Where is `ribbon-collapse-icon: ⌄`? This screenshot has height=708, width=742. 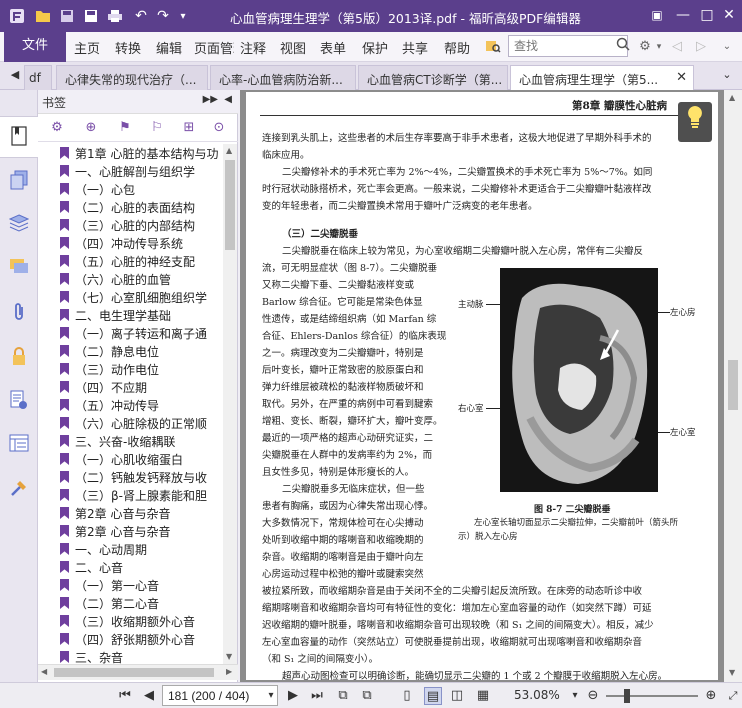 ribbon-collapse-icon: ⌄ is located at coordinates (727, 47).